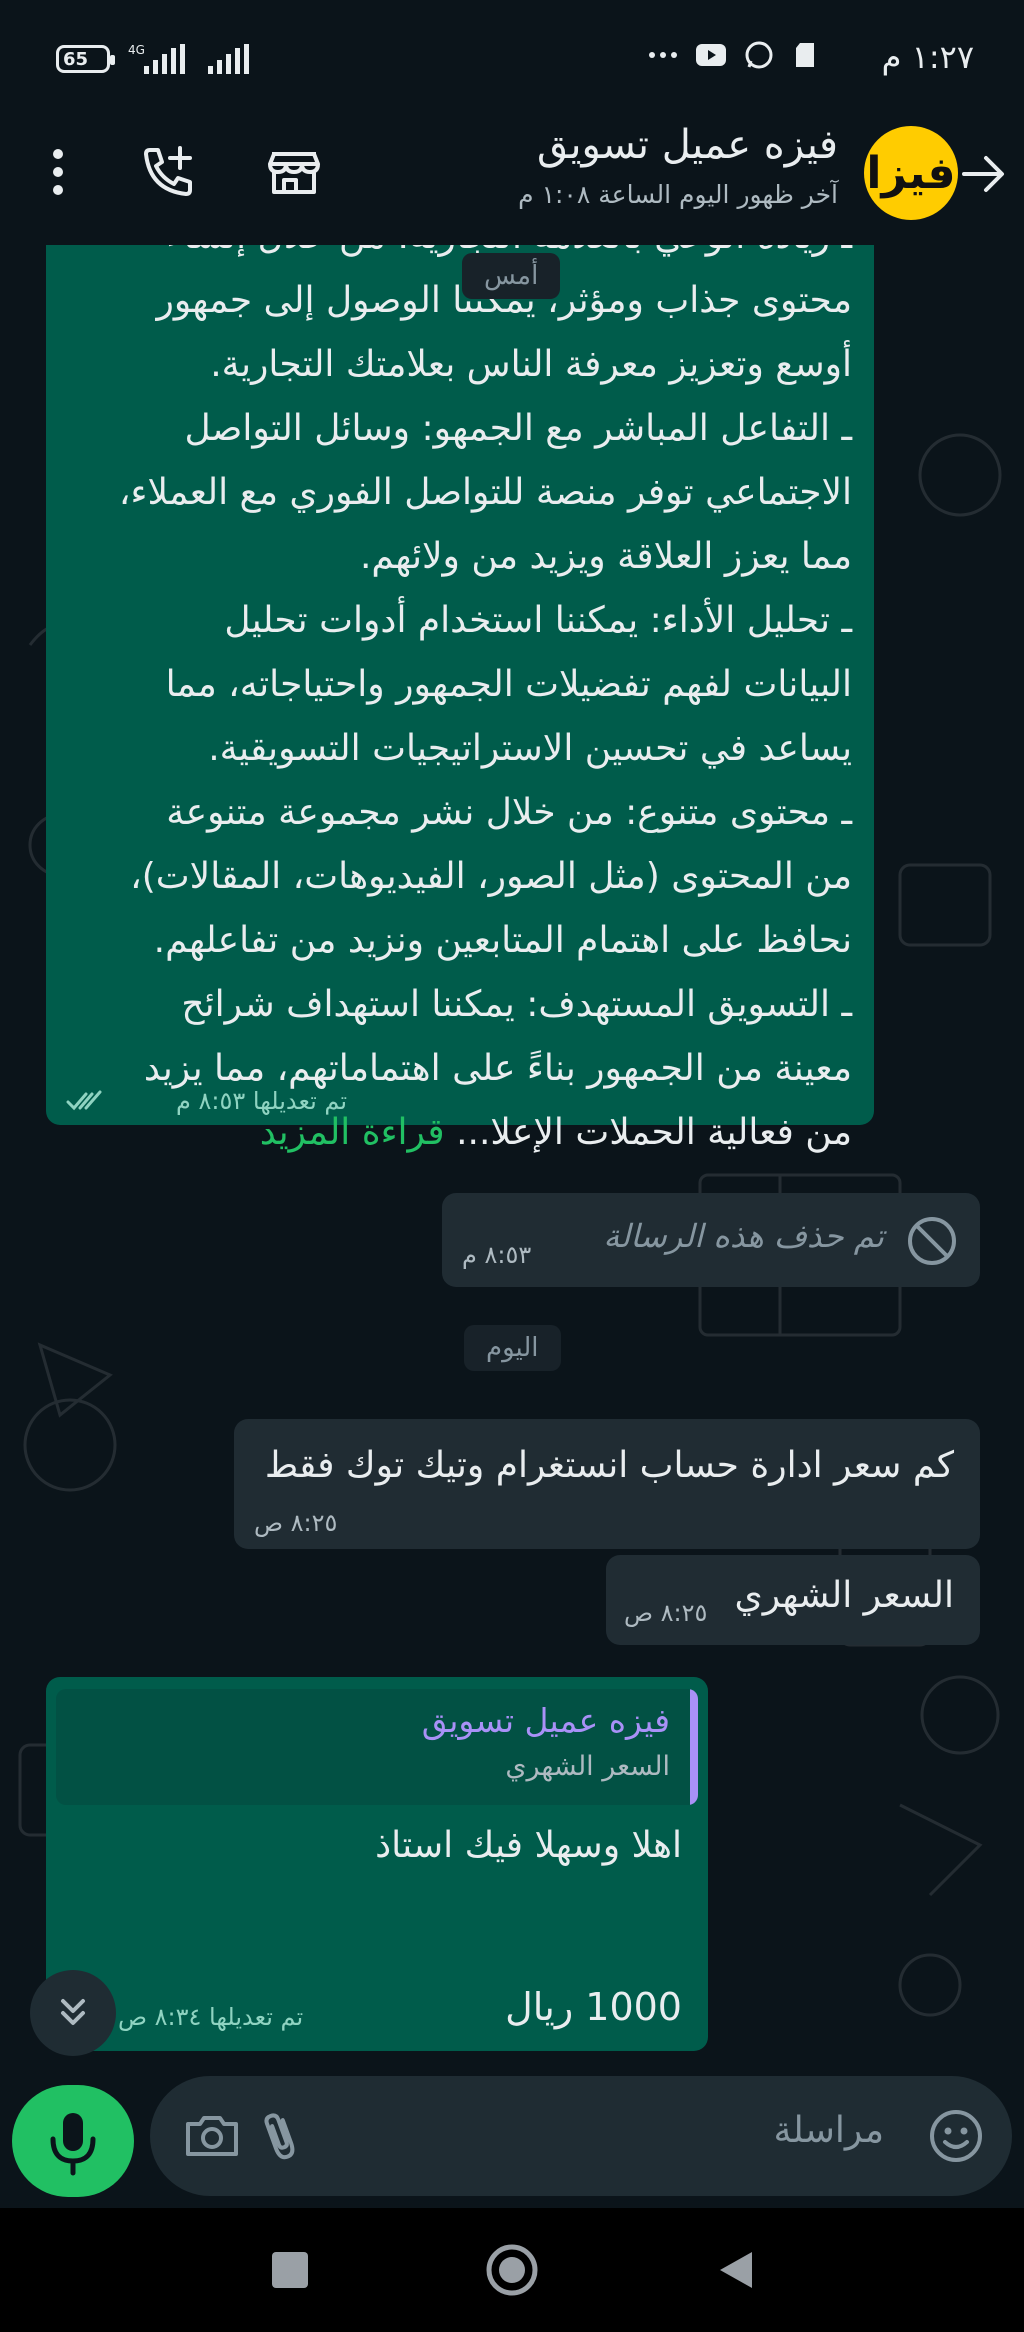 The width and height of the screenshot is (1024, 2332). I want to click on youtube-icon, so click(711, 55).